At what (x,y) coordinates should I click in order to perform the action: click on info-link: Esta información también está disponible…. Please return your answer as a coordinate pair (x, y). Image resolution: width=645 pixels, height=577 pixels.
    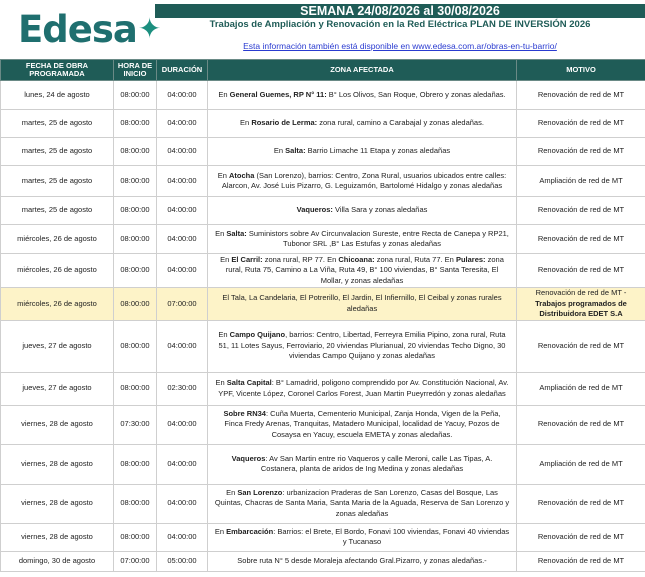
    Looking at the image, I should click on (400, 46).